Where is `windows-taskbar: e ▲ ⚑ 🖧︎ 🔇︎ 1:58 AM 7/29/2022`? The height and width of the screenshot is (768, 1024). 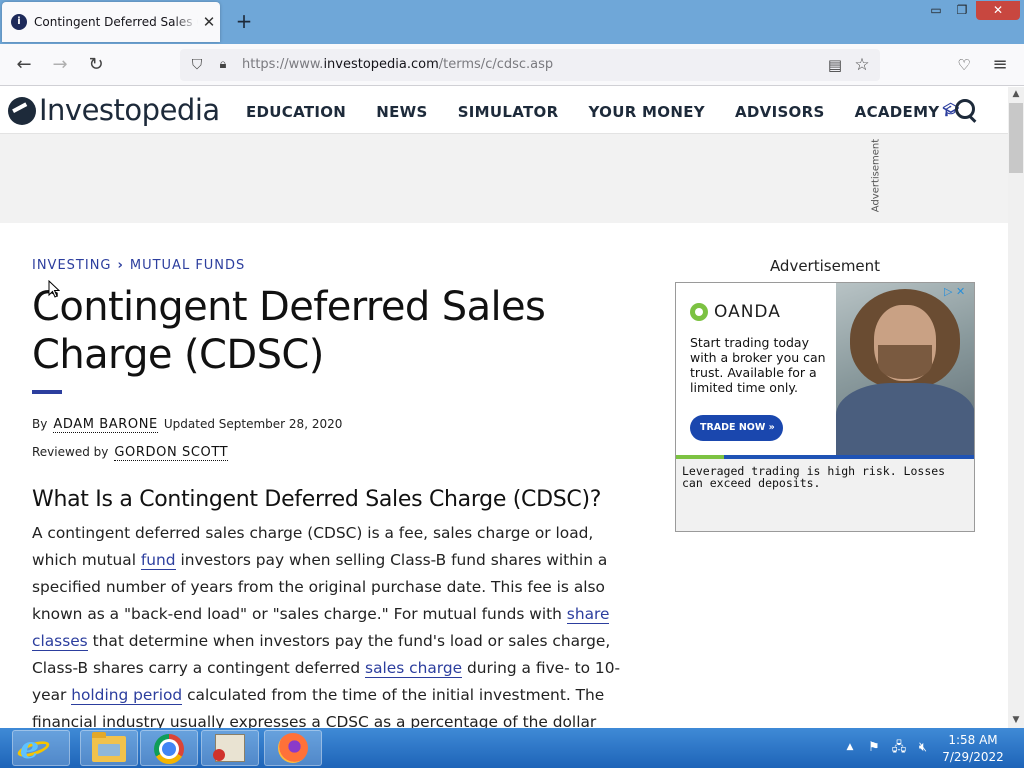 windows-taskbar: e ▲ ⚑ 🖧︎ 🔇︎ 1:58 AM 7/29/2022 is located at coordinates (512, 748).